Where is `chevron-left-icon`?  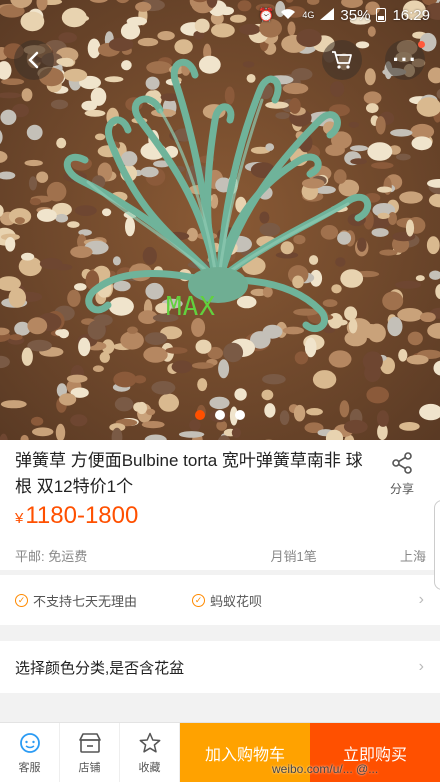 chevron-left-icon is located at coordinates (33, 60).